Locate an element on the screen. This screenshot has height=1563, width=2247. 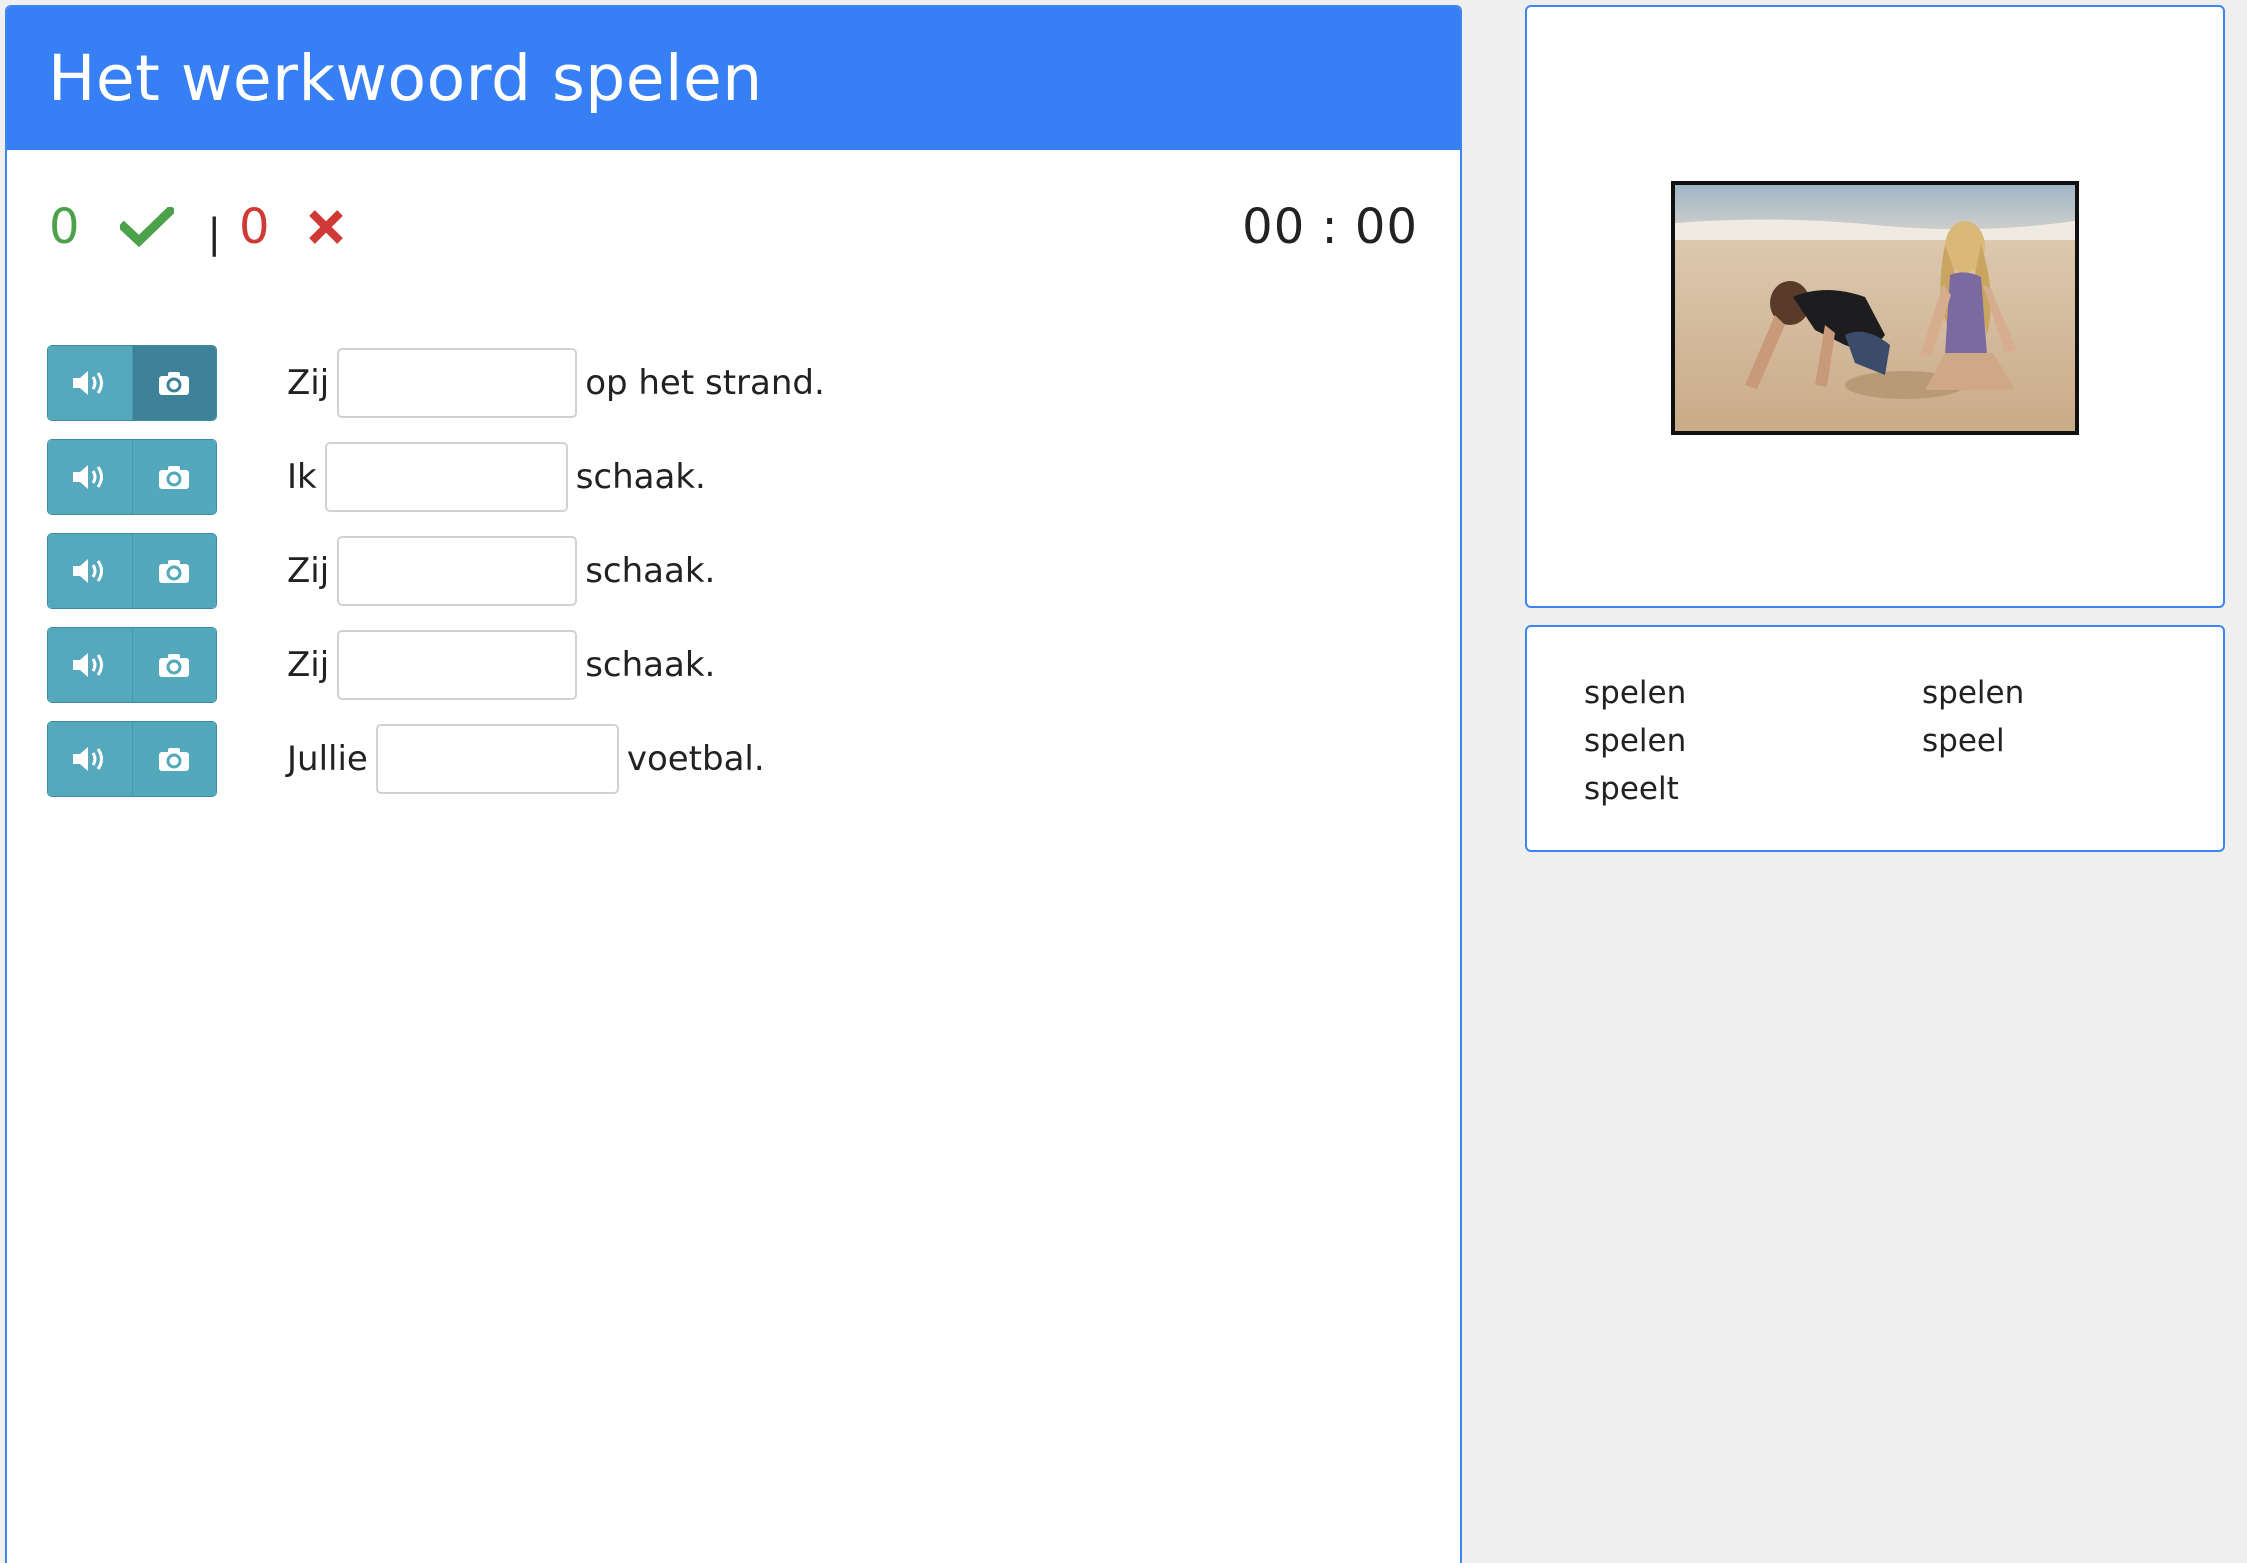
exercise-row: Zij op het strand. is located at coordinates (436, 383).